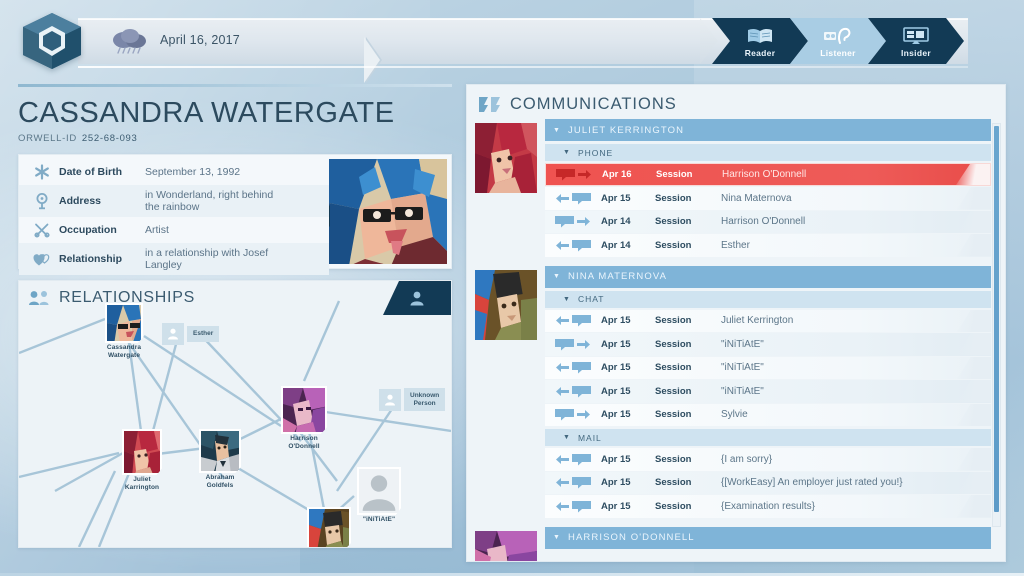 Image resolution: width=1024 pixels, height=576 pixels. Describe the element at coordinates (224, 459) in the screenshot. I see `graph-node-abraham: Abraham Goldfels` at that location.